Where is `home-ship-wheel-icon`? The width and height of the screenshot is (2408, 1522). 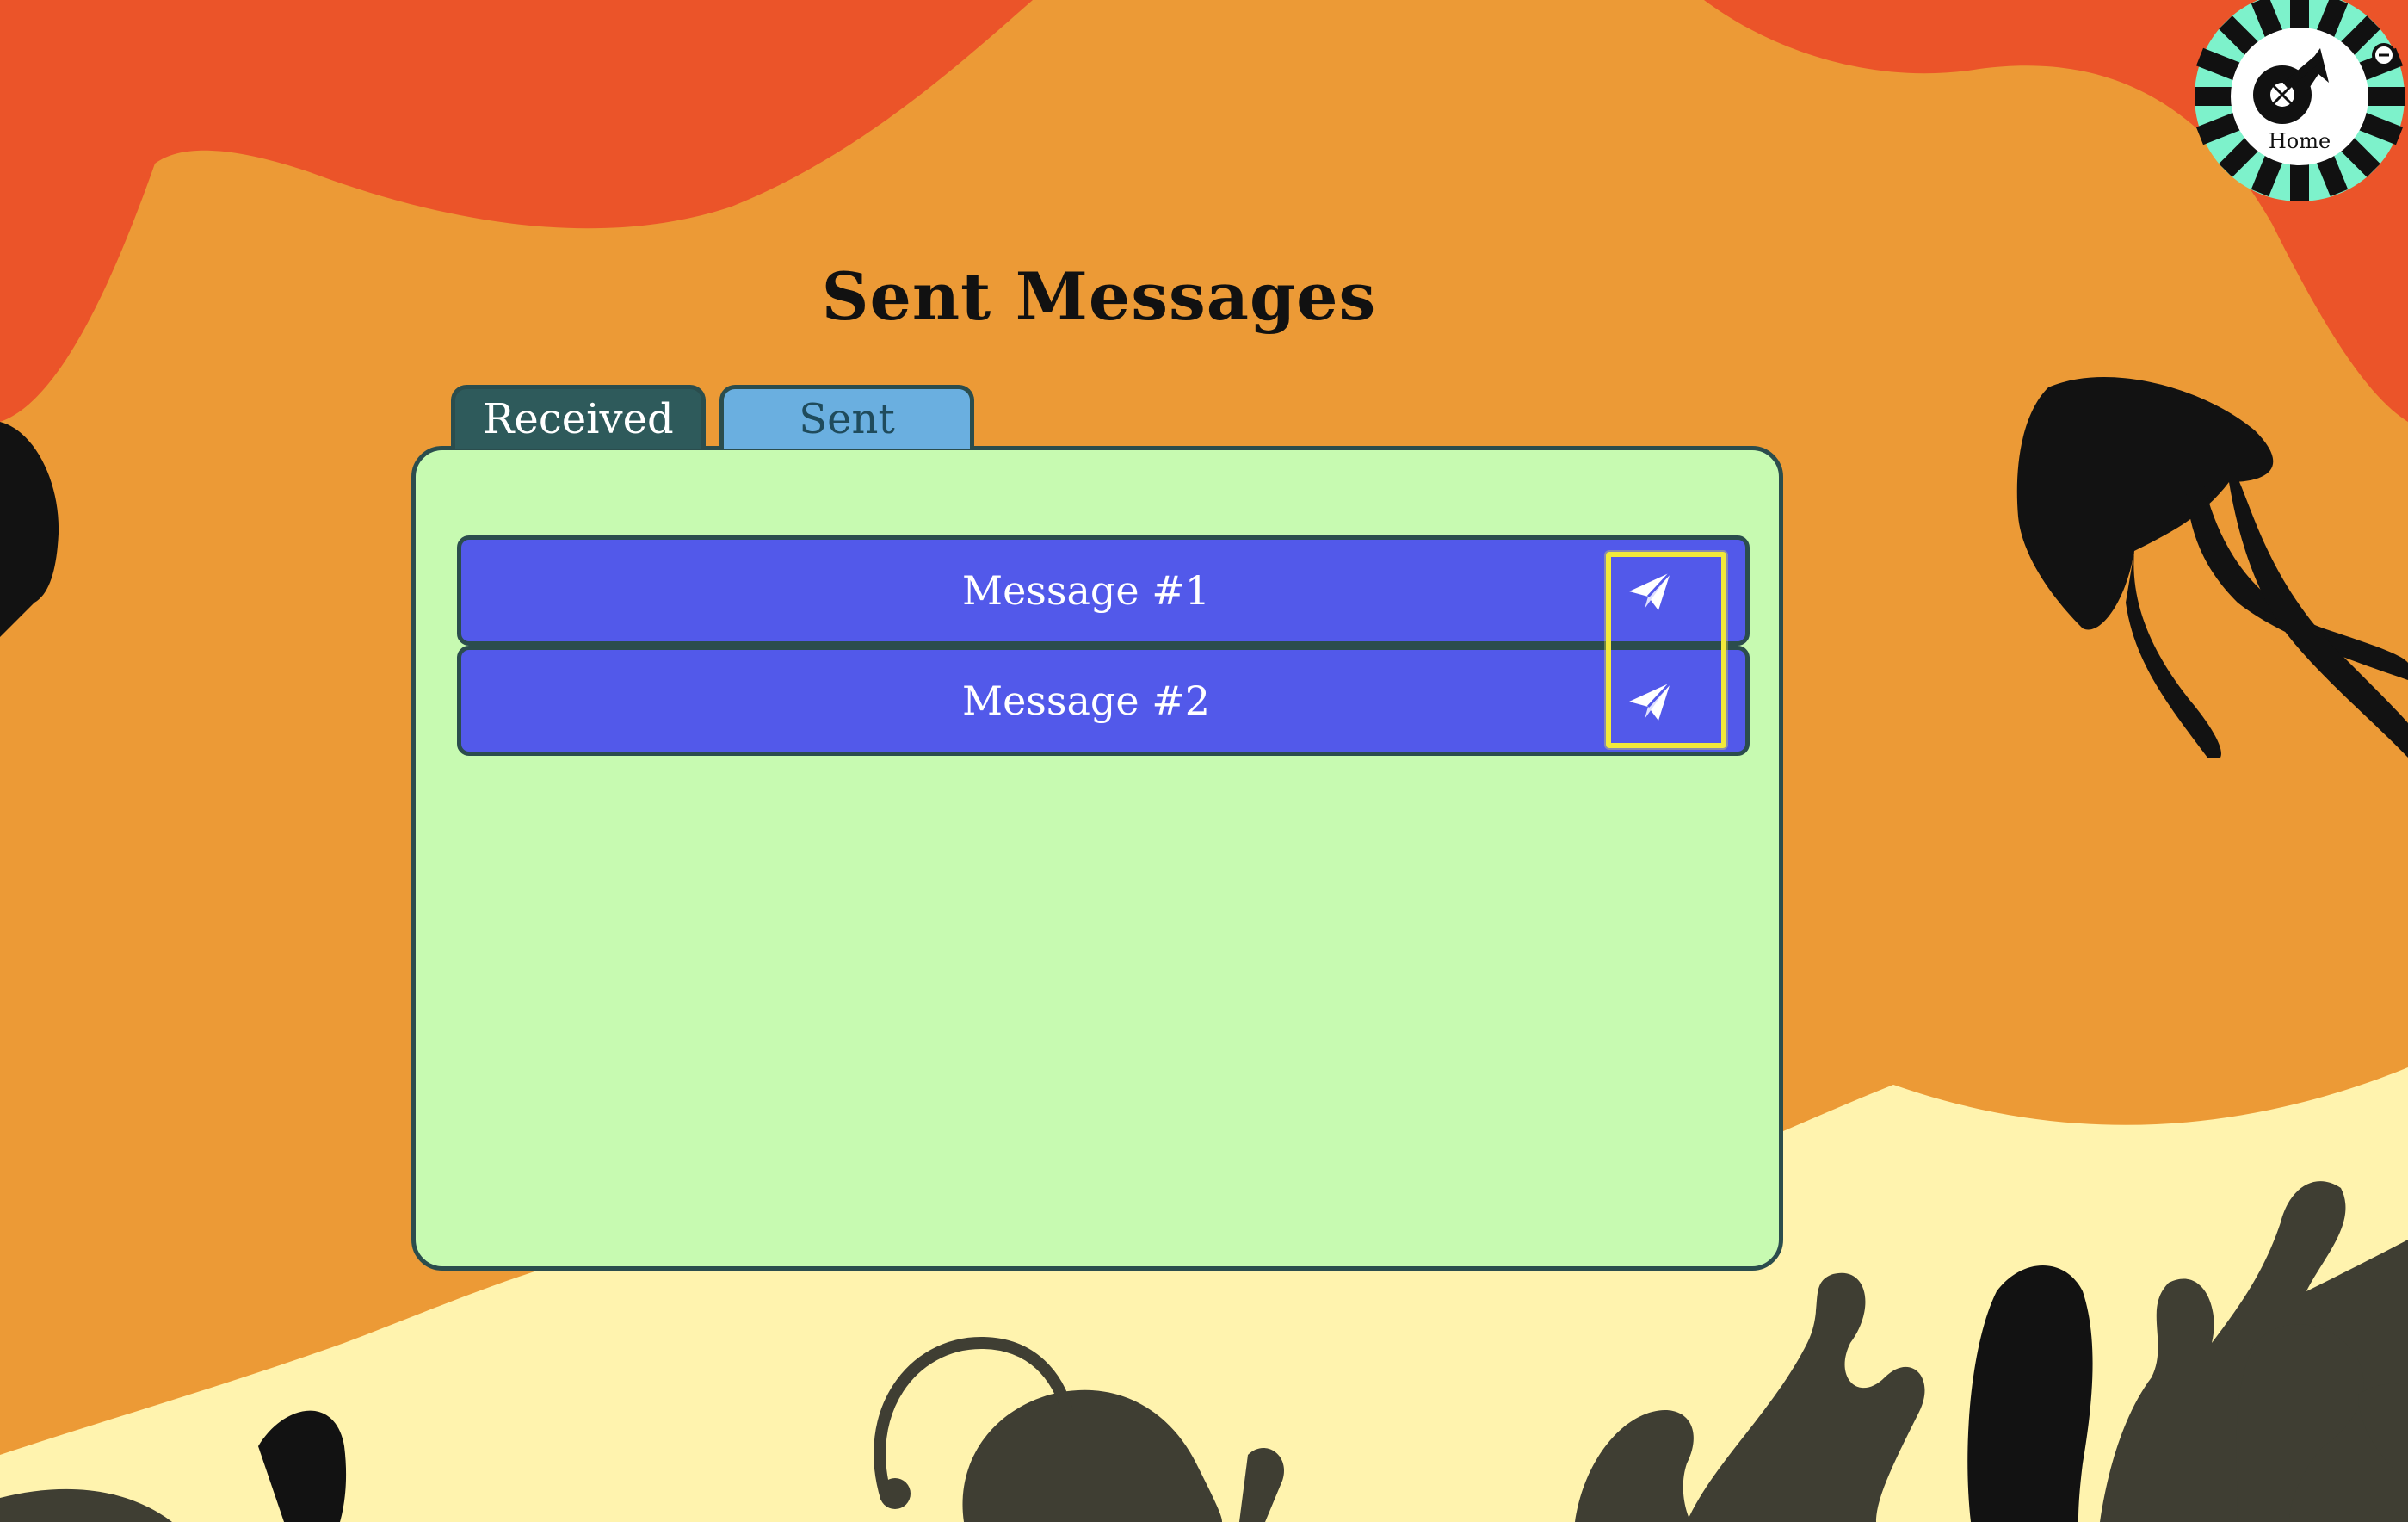
home-ship-wheel-icon is located at coordinates (2300, 100).